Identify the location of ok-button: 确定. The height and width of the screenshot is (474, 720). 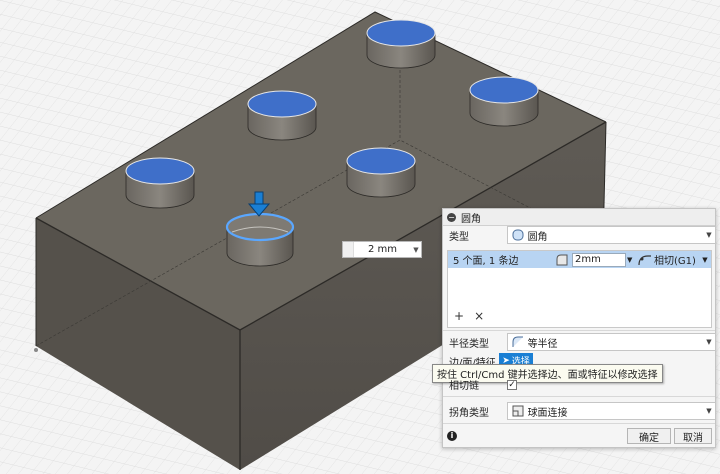
(649, 436).